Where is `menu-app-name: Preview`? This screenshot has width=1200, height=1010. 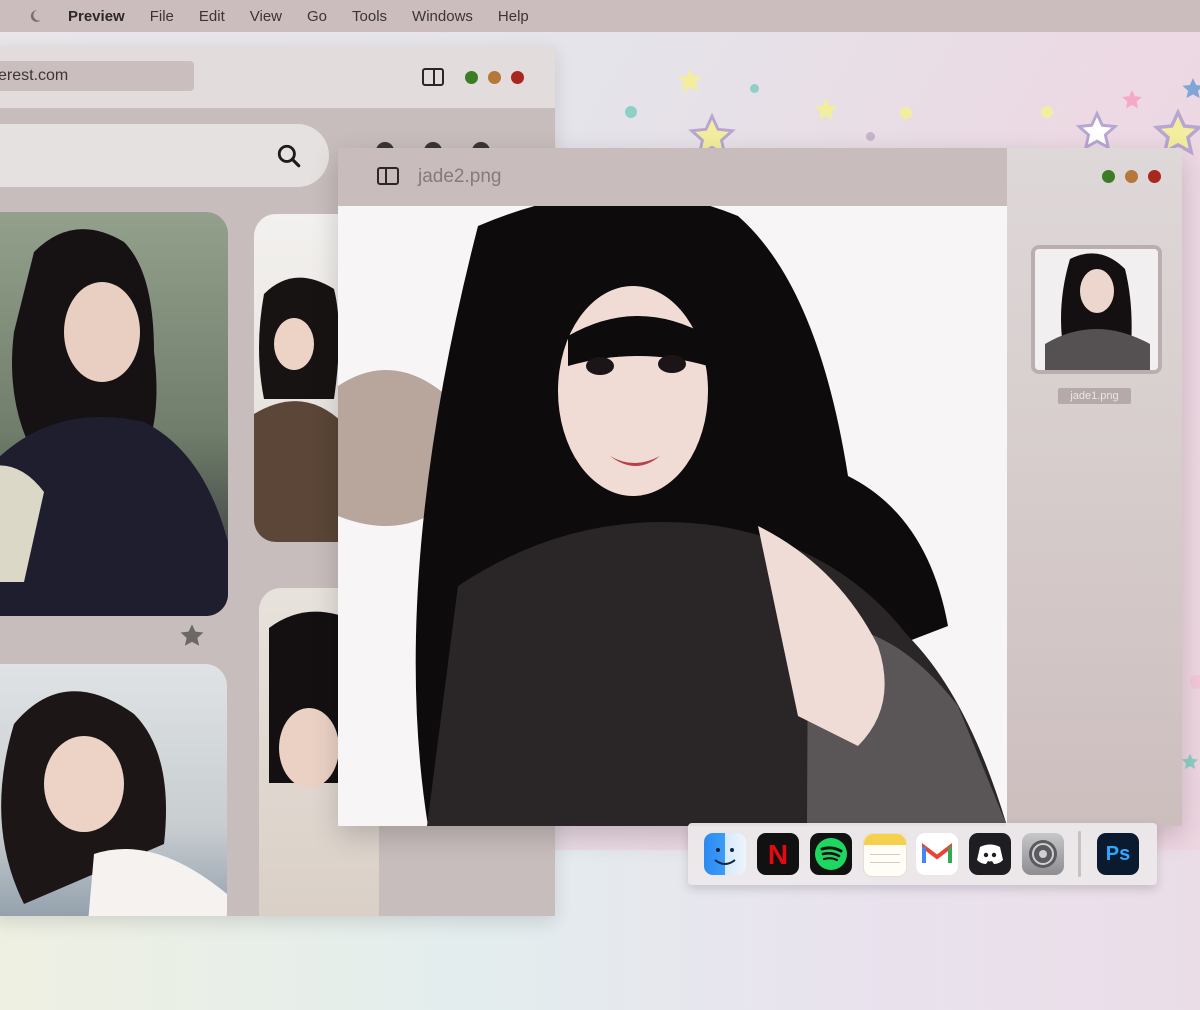
menu-app-name: Preview is located at coordinates (96, 16).